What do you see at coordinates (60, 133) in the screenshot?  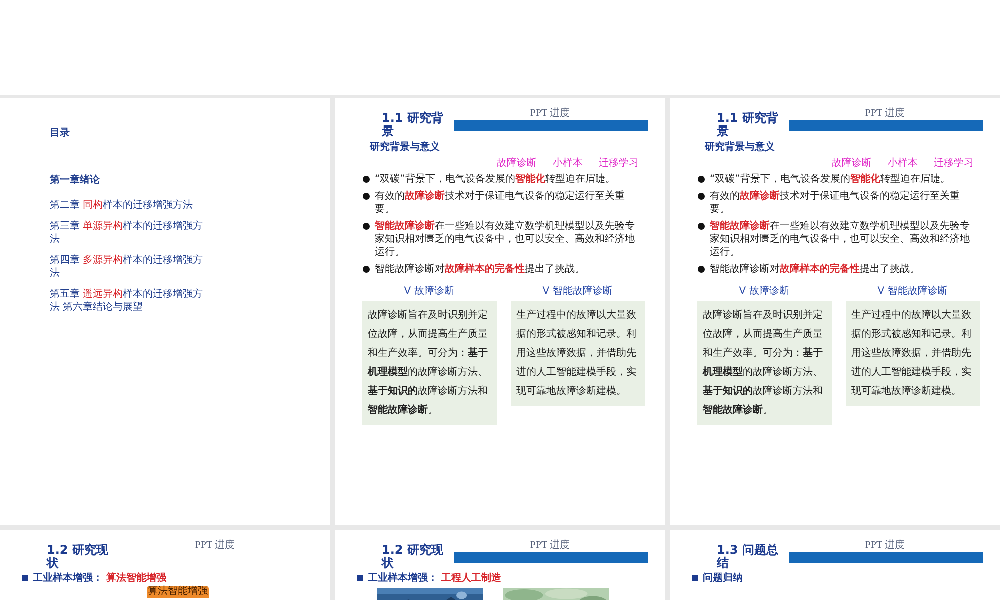 I see `toc-heading: 目录` at bounding box center [60, 133].